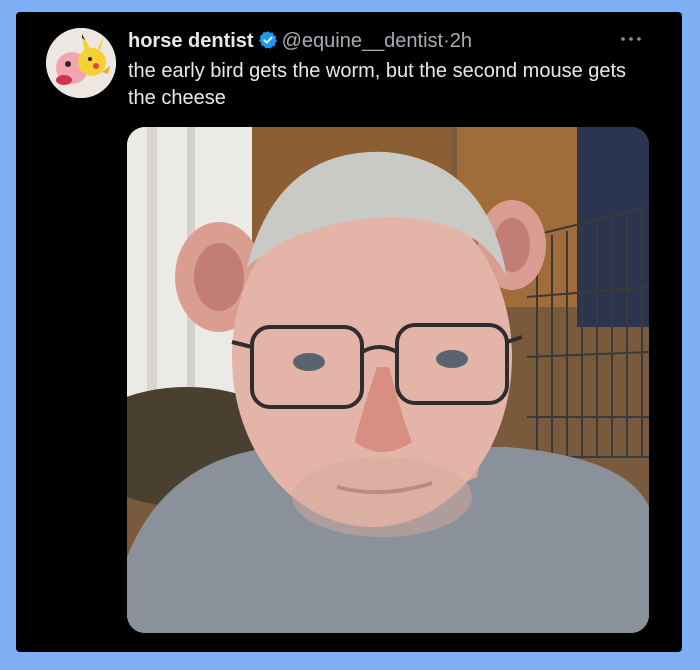  I want to click on display-name: horse dentist, so click(191, 41).